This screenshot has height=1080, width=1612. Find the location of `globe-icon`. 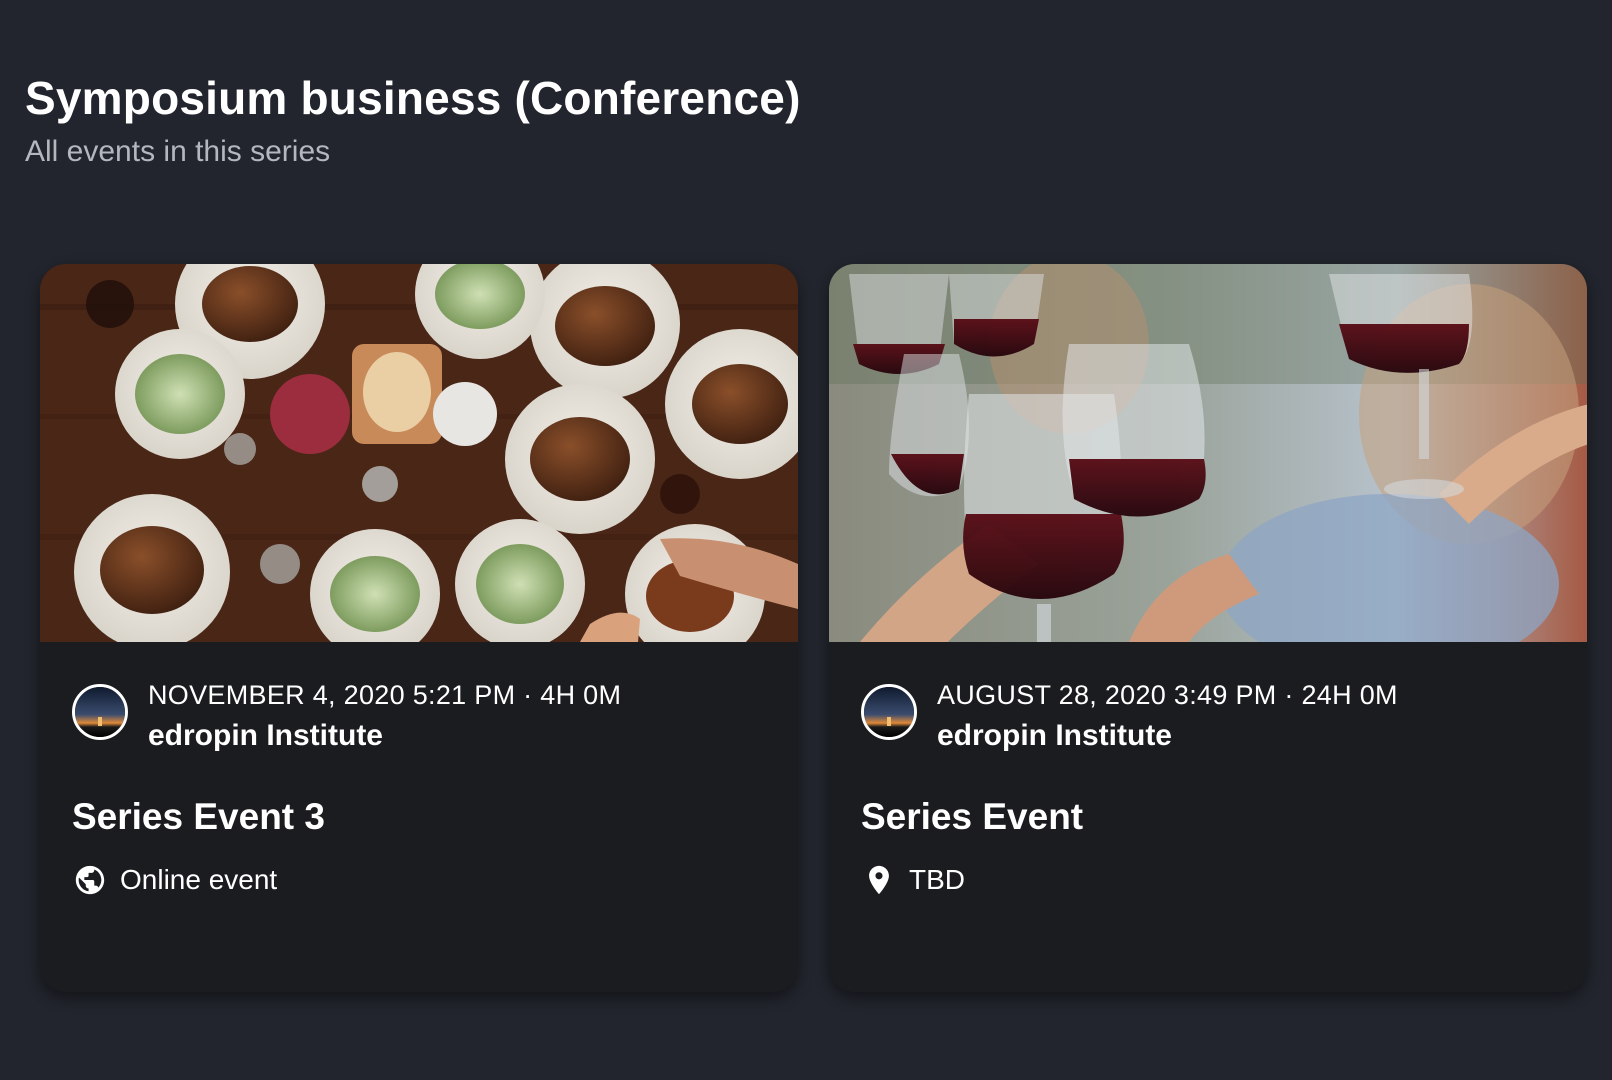

globe-icon is located at coordinates (90, 880).